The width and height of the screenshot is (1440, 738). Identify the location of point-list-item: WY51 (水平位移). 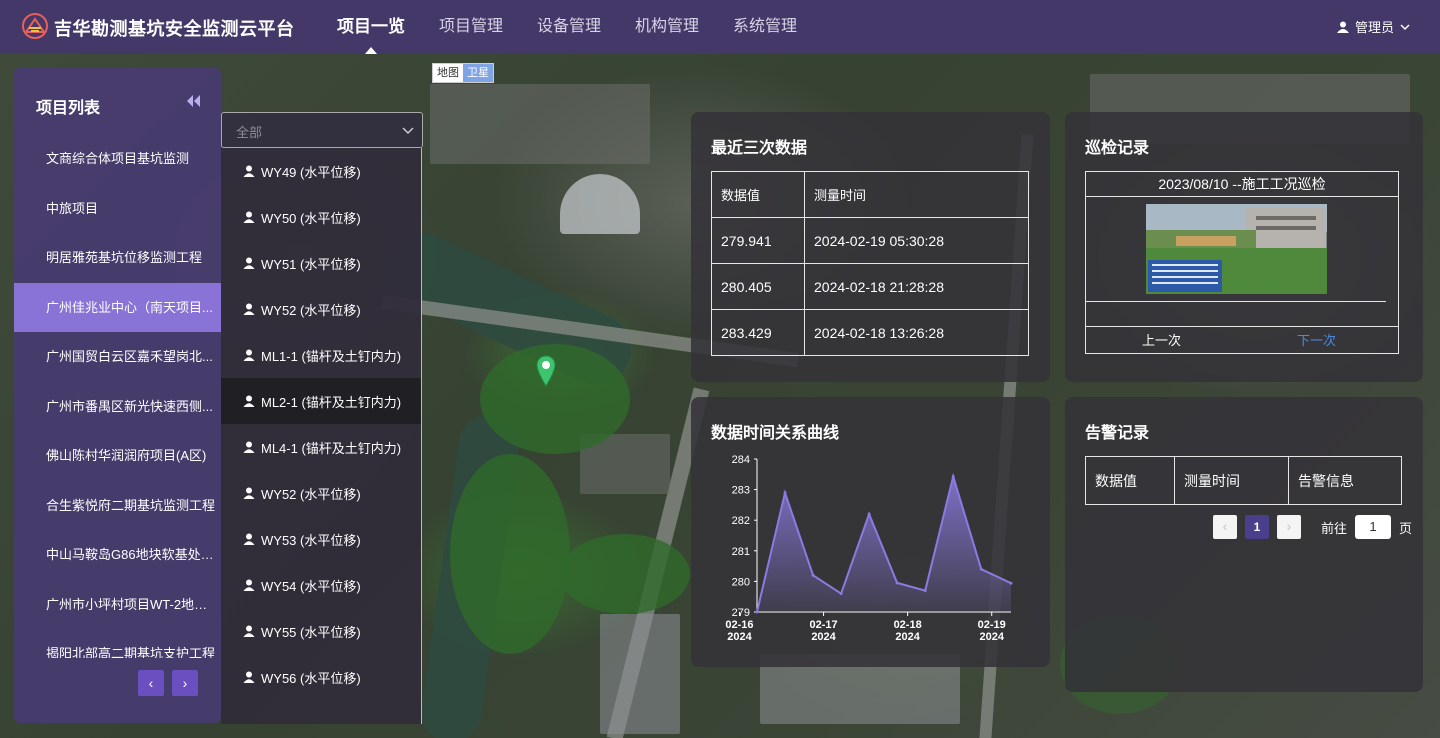
(321, 263).